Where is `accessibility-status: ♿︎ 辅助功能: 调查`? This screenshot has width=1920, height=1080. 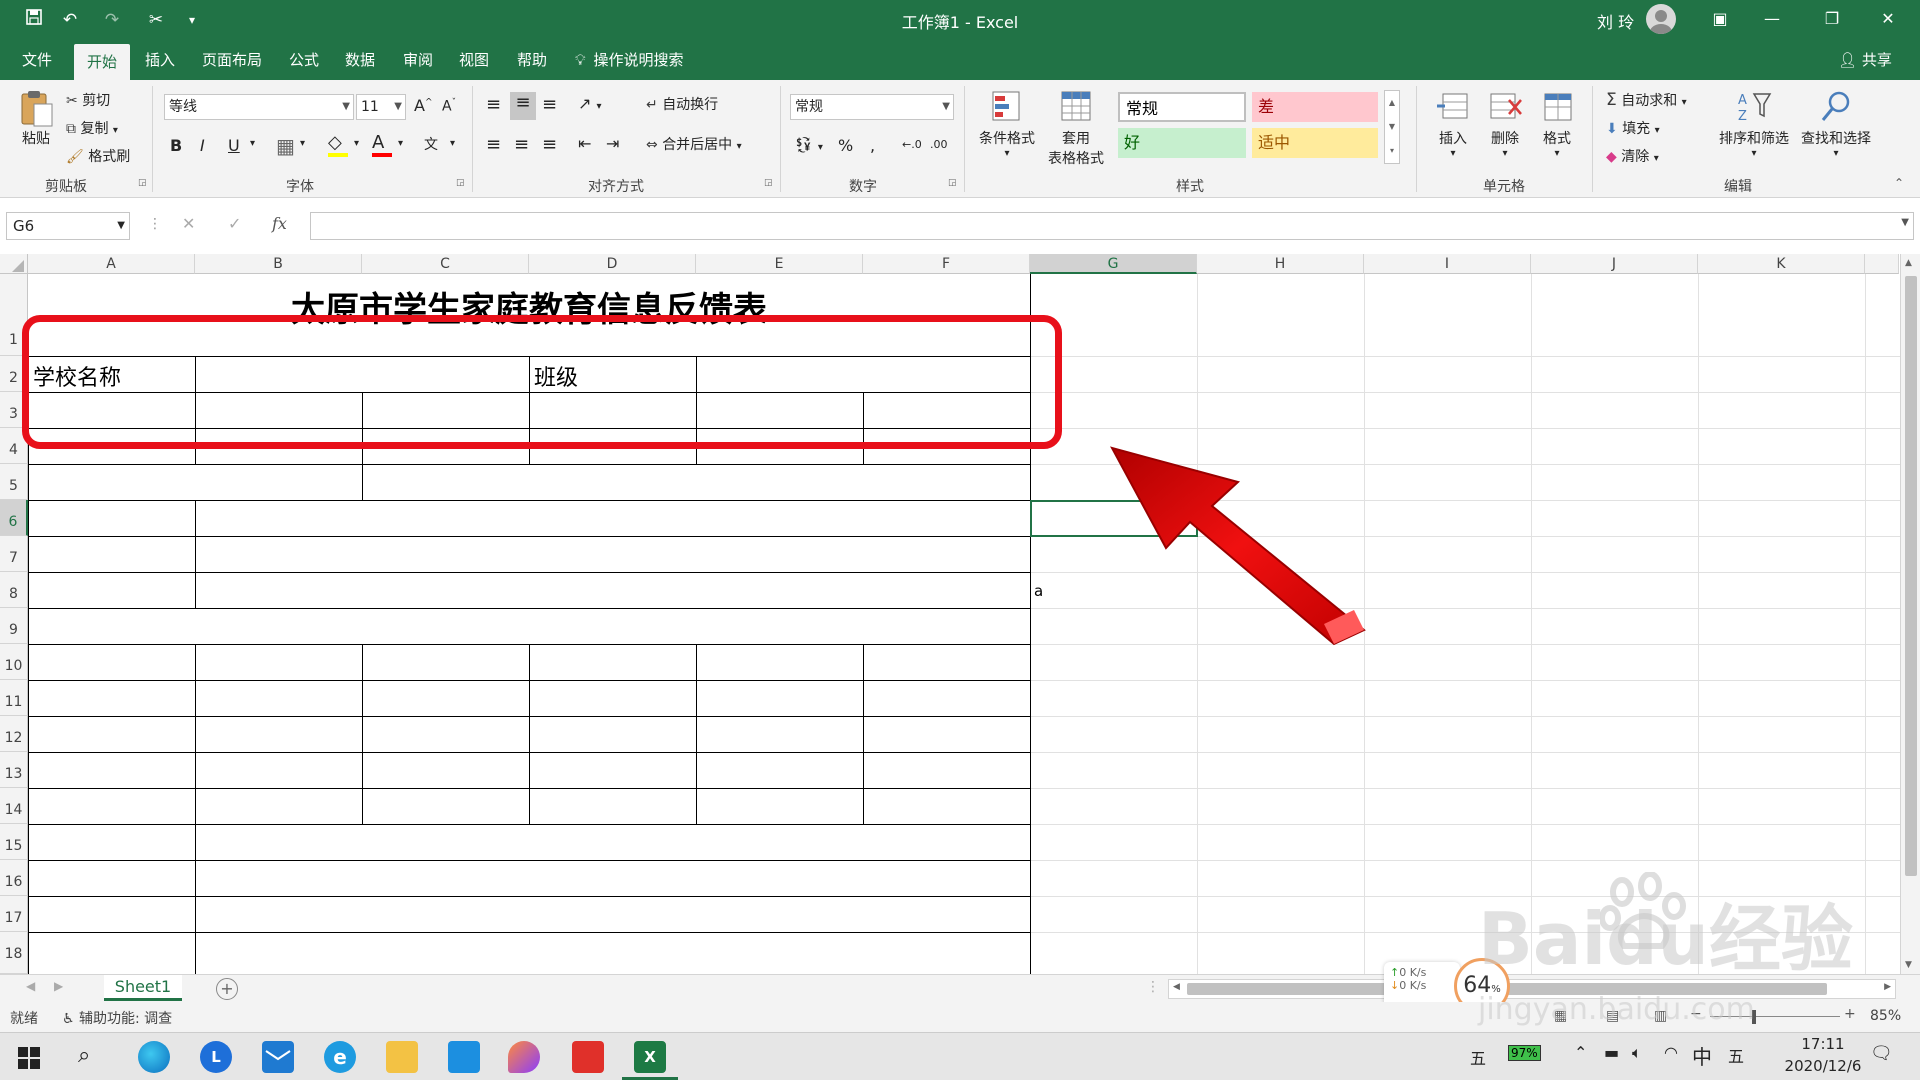
accessibility-status: ♿︎ 辅助功能: 调查 is located at coordinates (117, 1018).